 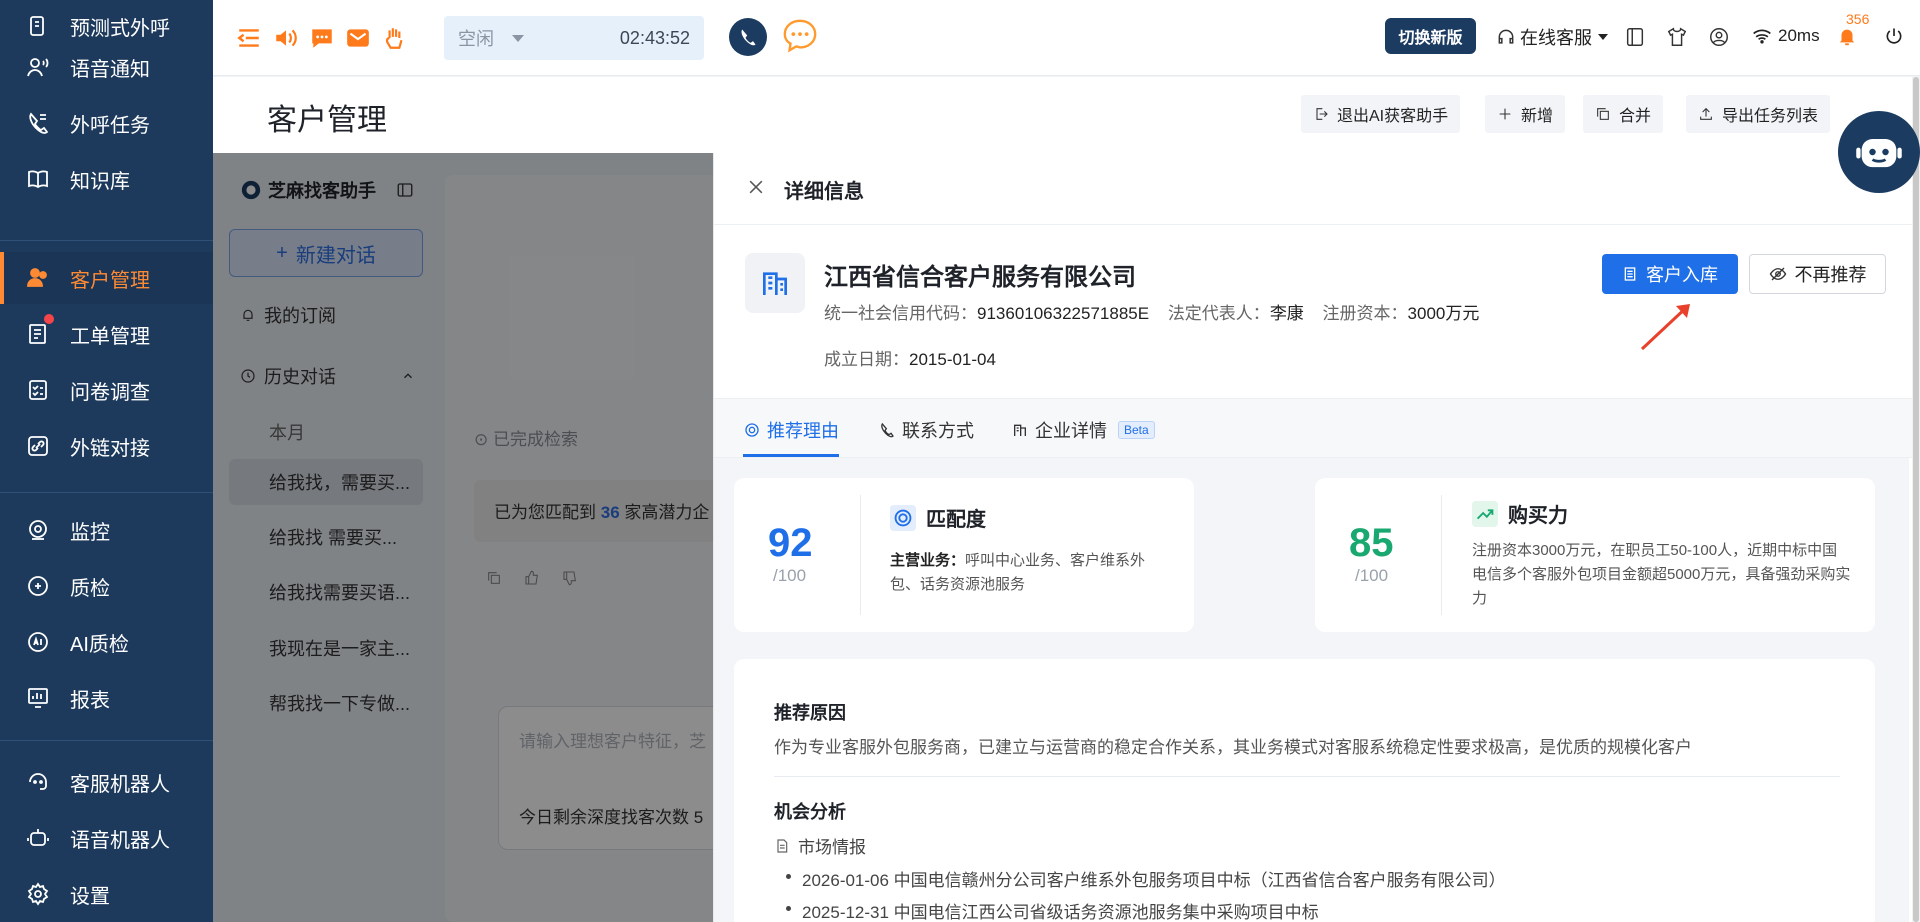 What do you see at coordinates (1670, 274) in the screenshot?
I see `add-to-customers-button: 客户入库` at bounding box center [1670, 274].